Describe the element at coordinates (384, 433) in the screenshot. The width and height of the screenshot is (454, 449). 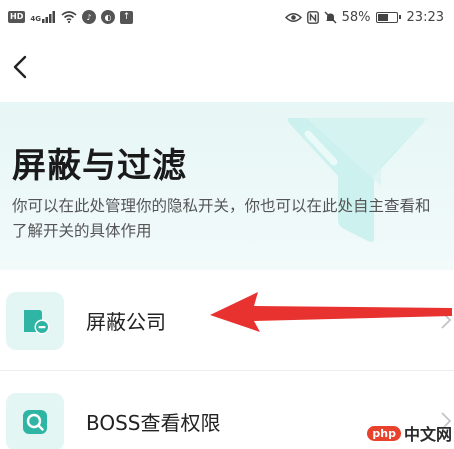
I see `watermark-badge: php` at that location.